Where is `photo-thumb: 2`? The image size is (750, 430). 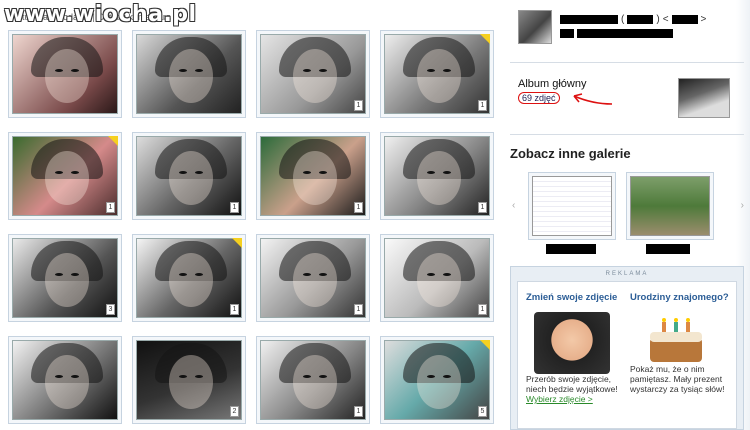
photo-thumb: 2 is located at coordinates (189, 380).